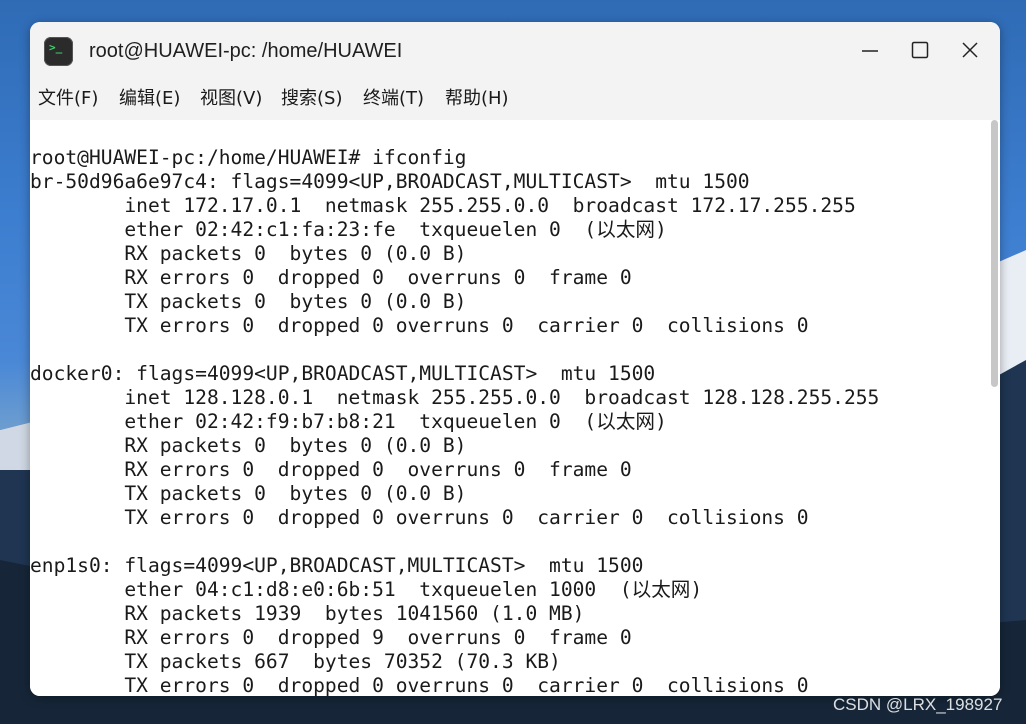  Describe the element at coordinates (149, 99) in the screenshot. I see `menu-edit: 编辑(E)` at that location.